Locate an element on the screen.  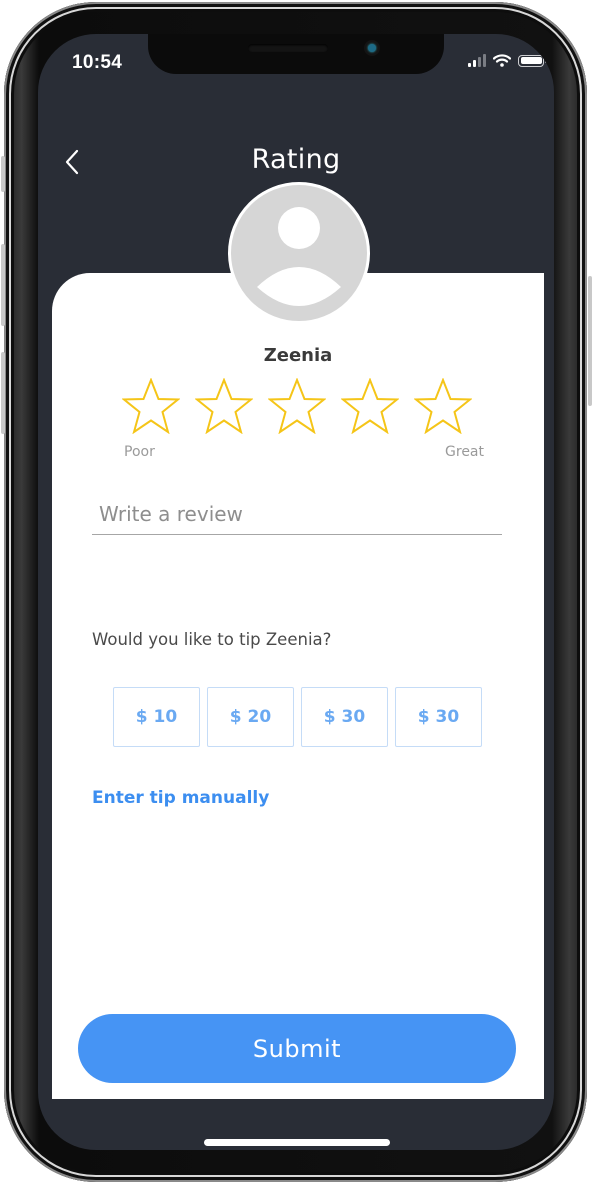
volume-down-button is located at coordinates (3, 393).